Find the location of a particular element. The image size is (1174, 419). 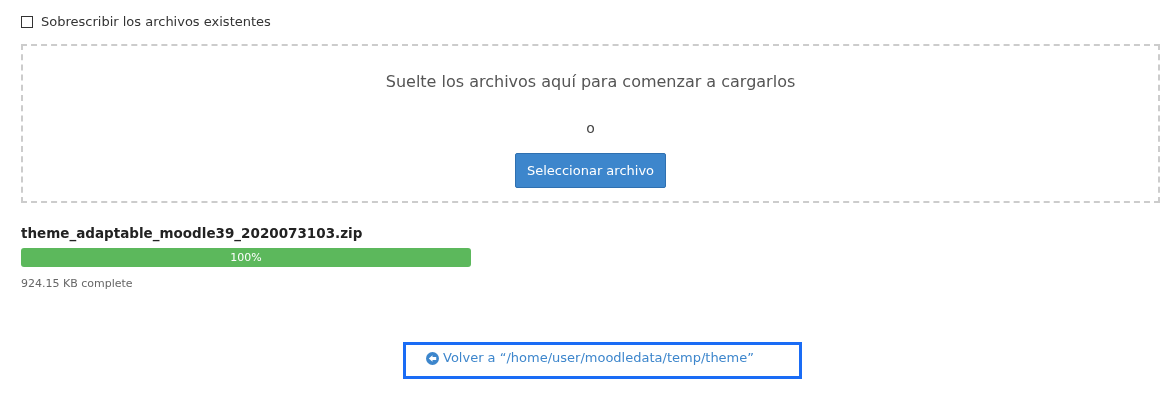

back-arrow-icon is located at coordinates (432, 358).